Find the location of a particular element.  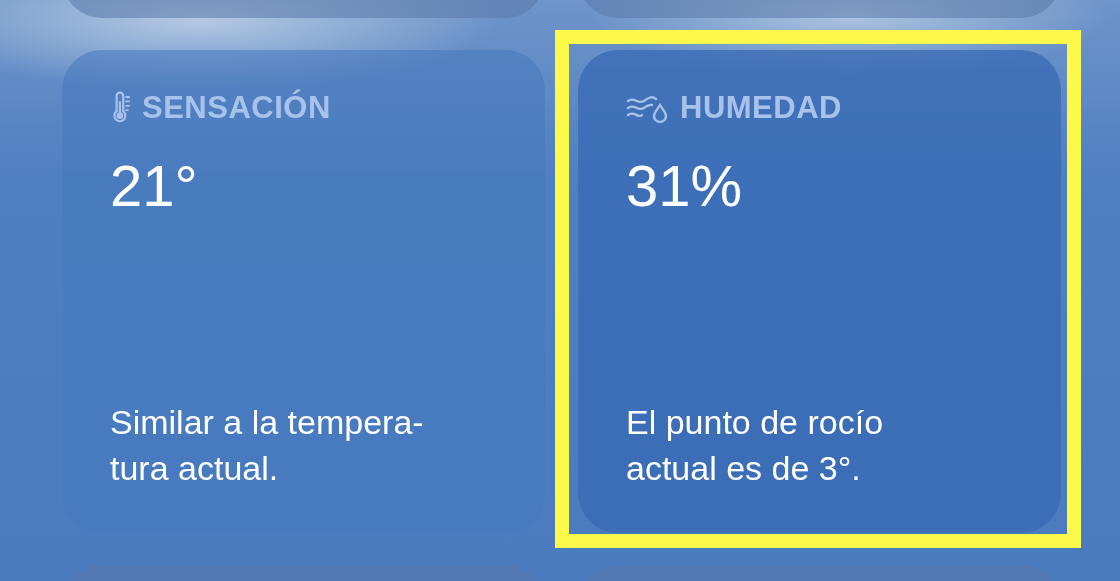

card-label: SENSACIÓN is located at coordinates (236, 108).